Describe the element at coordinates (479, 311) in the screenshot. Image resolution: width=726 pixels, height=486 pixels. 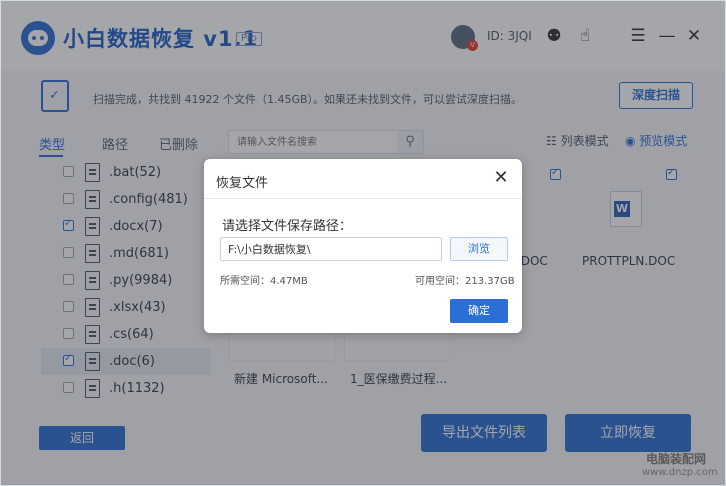
I see `ok-button: 确定` at that location.